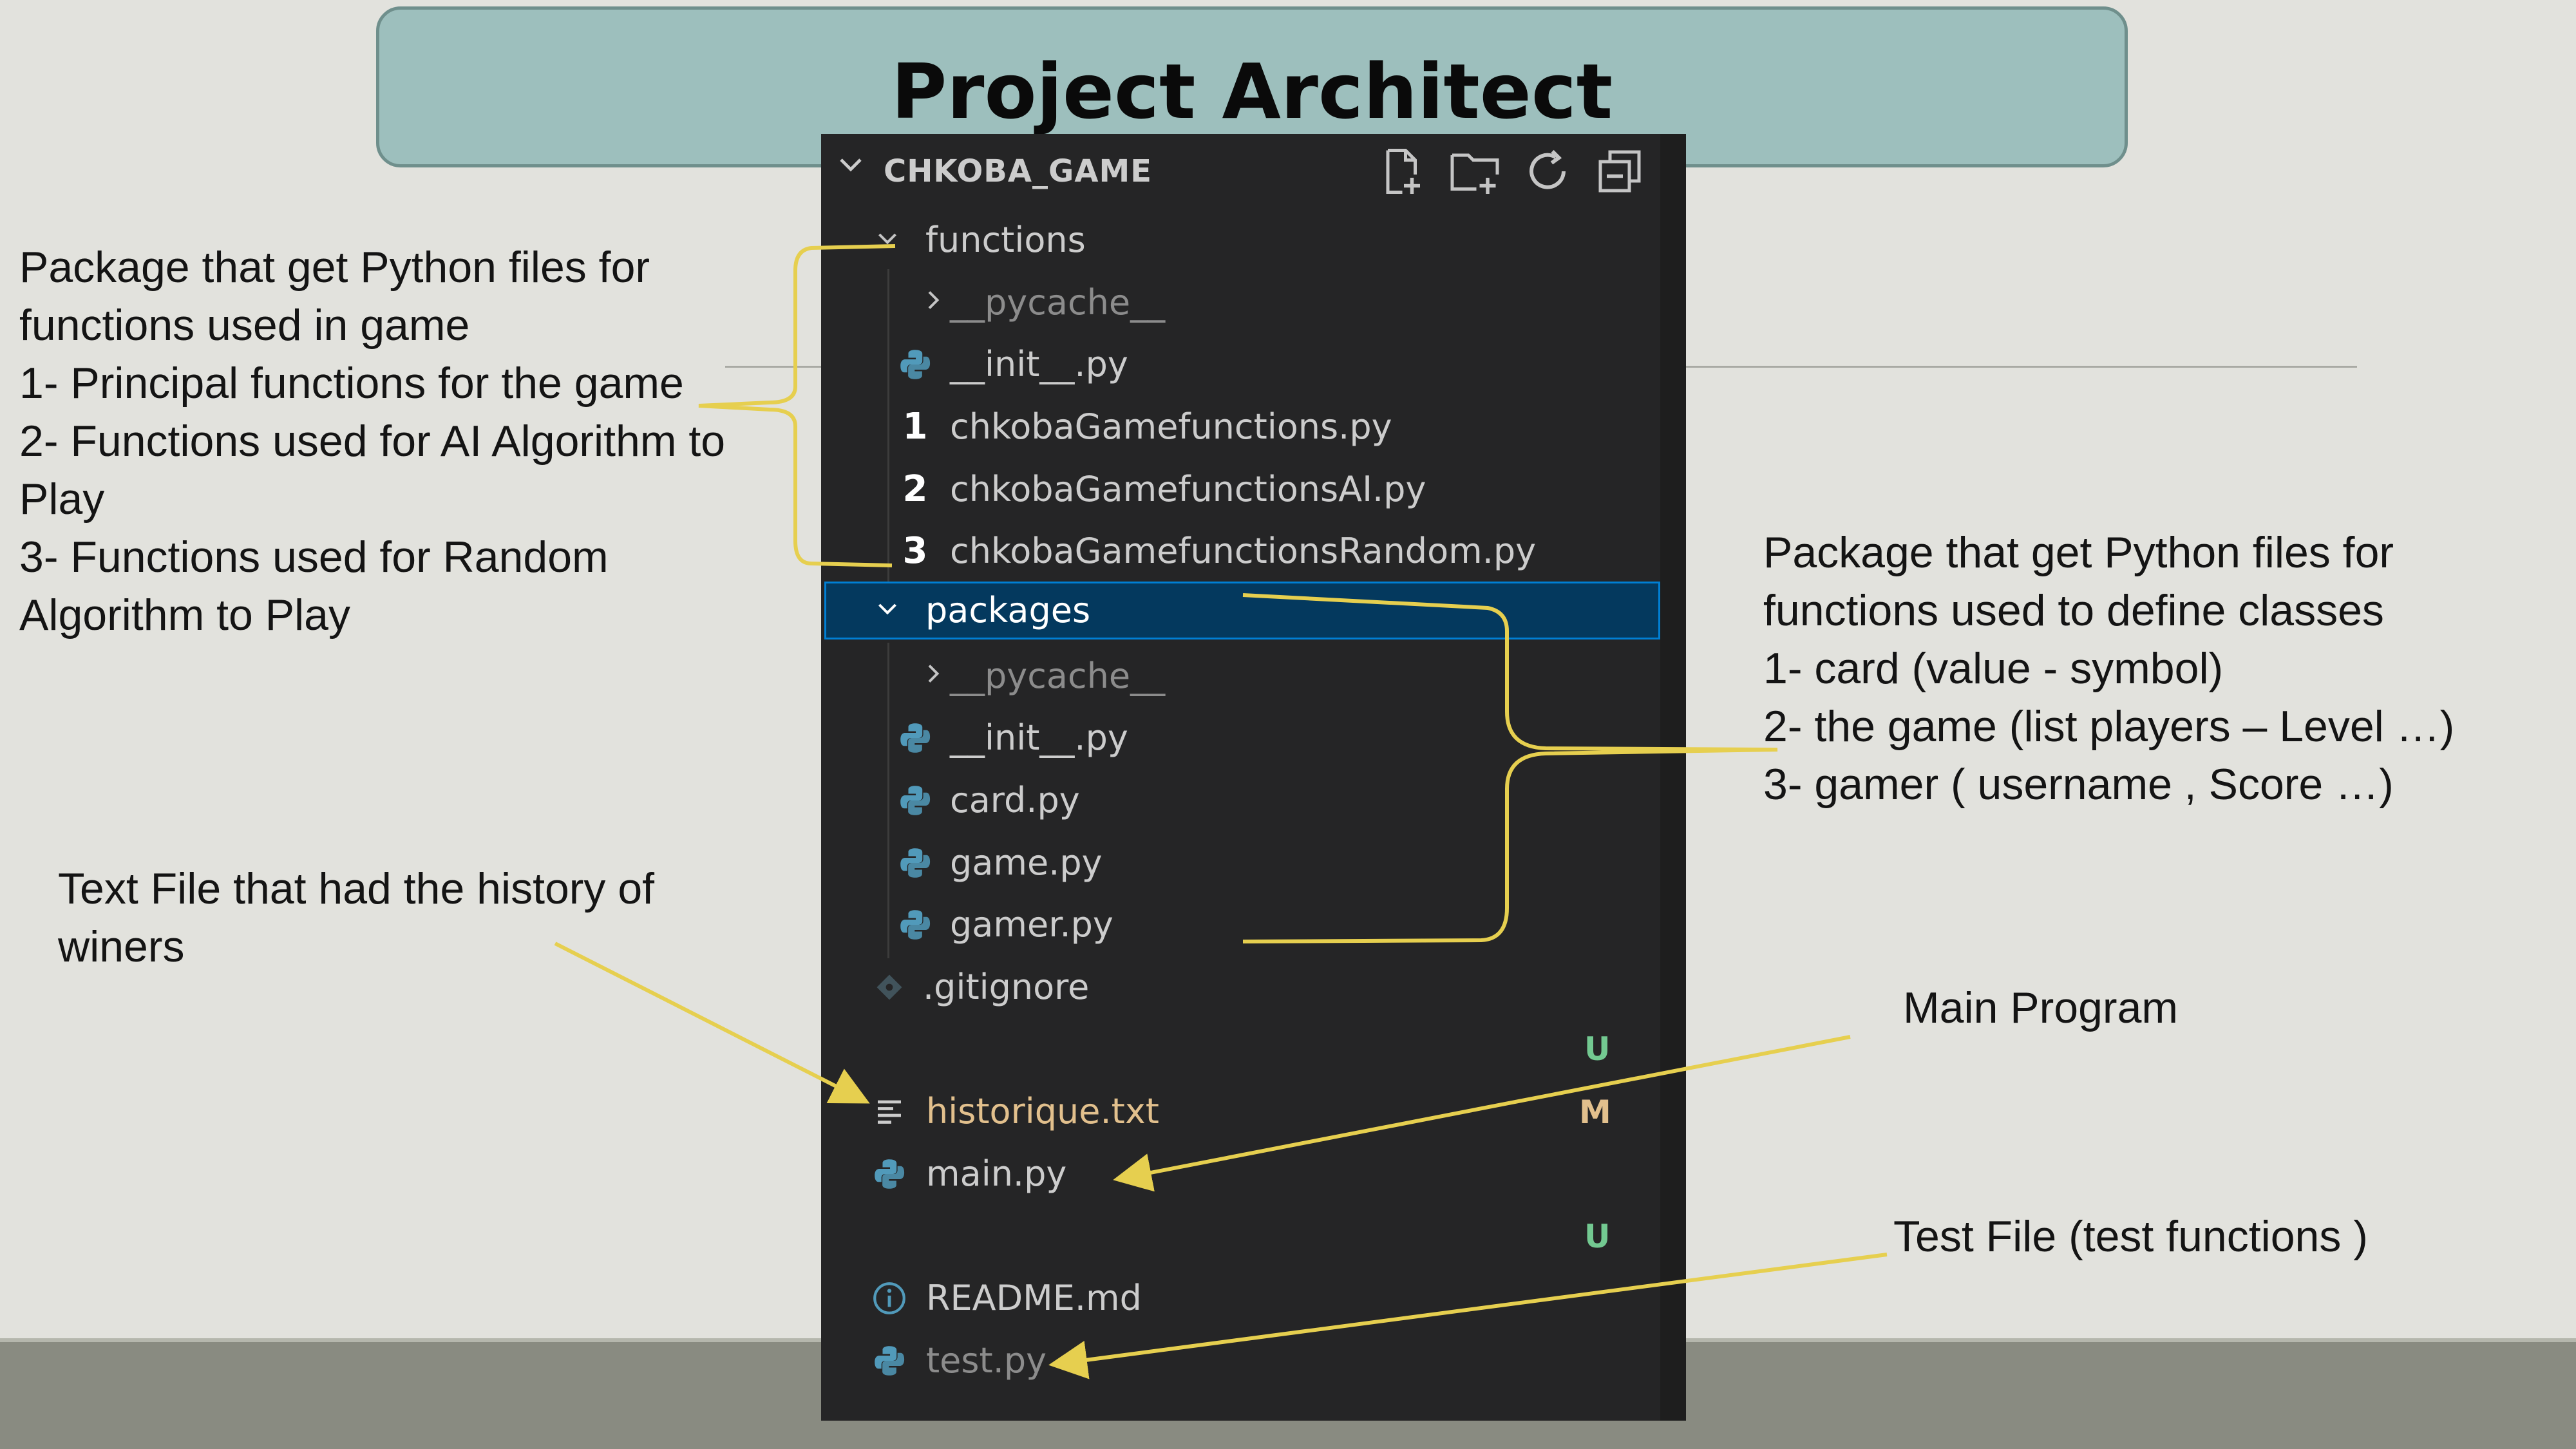 The height and width of the screenshot is (1449, 2576). Describe the element at coordinates (1031, 924) in the screenshot. I see `tree-file-label: gamer.py` at that location.